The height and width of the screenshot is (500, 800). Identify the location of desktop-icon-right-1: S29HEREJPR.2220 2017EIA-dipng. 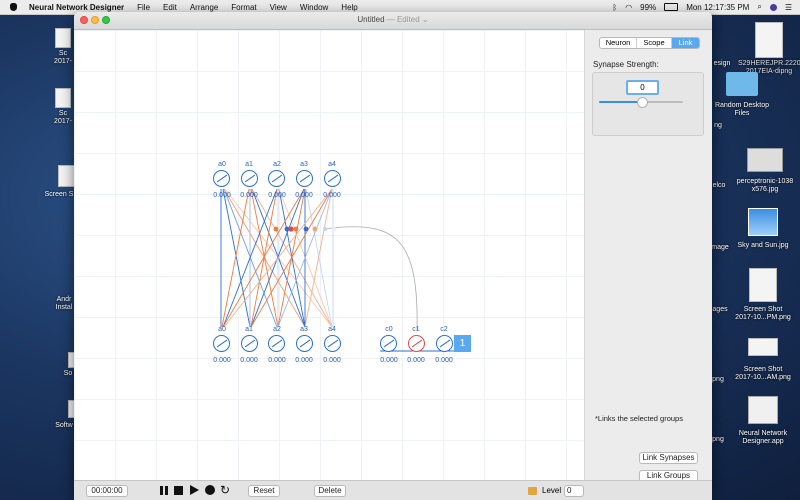
(769, 49).